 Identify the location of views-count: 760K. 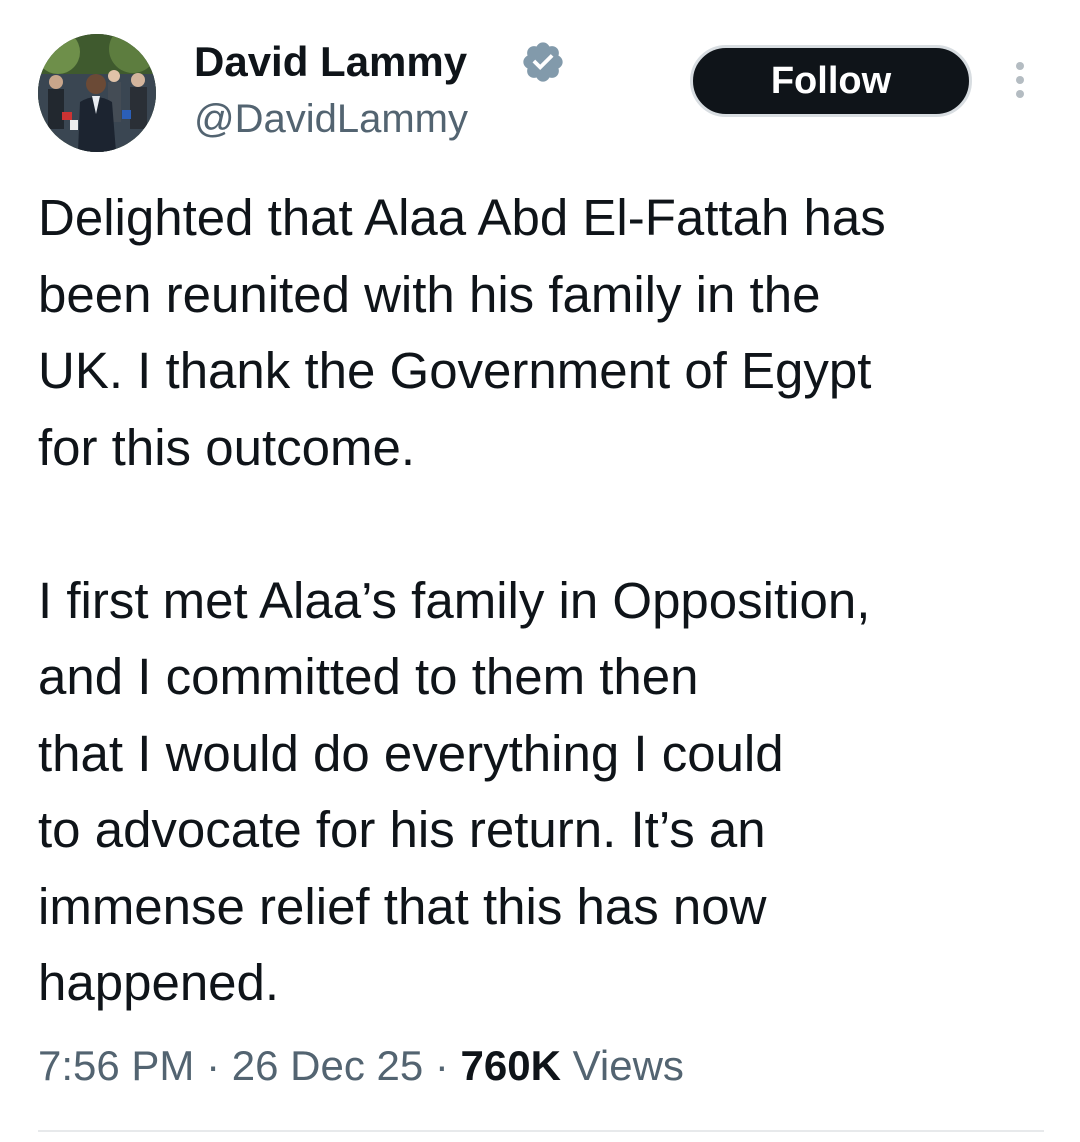
(510, 1065).